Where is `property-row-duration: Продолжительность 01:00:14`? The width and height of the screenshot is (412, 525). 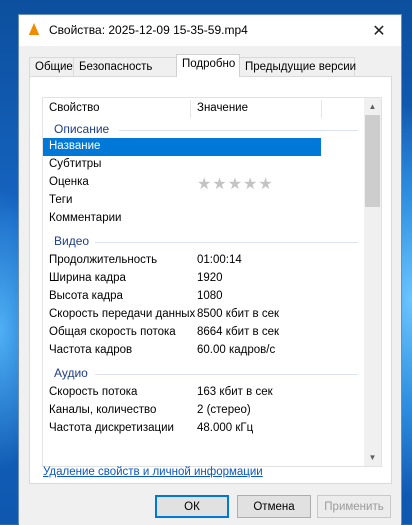
property-row-duration: Продолжительность 01:00:14 is located at coordinates (204, 261).